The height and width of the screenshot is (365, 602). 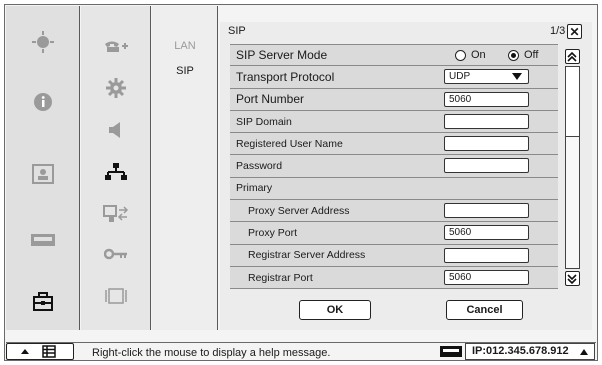 I want to click on row-registrar-port: Registrar Port 5060, so click(x=394, y=278).